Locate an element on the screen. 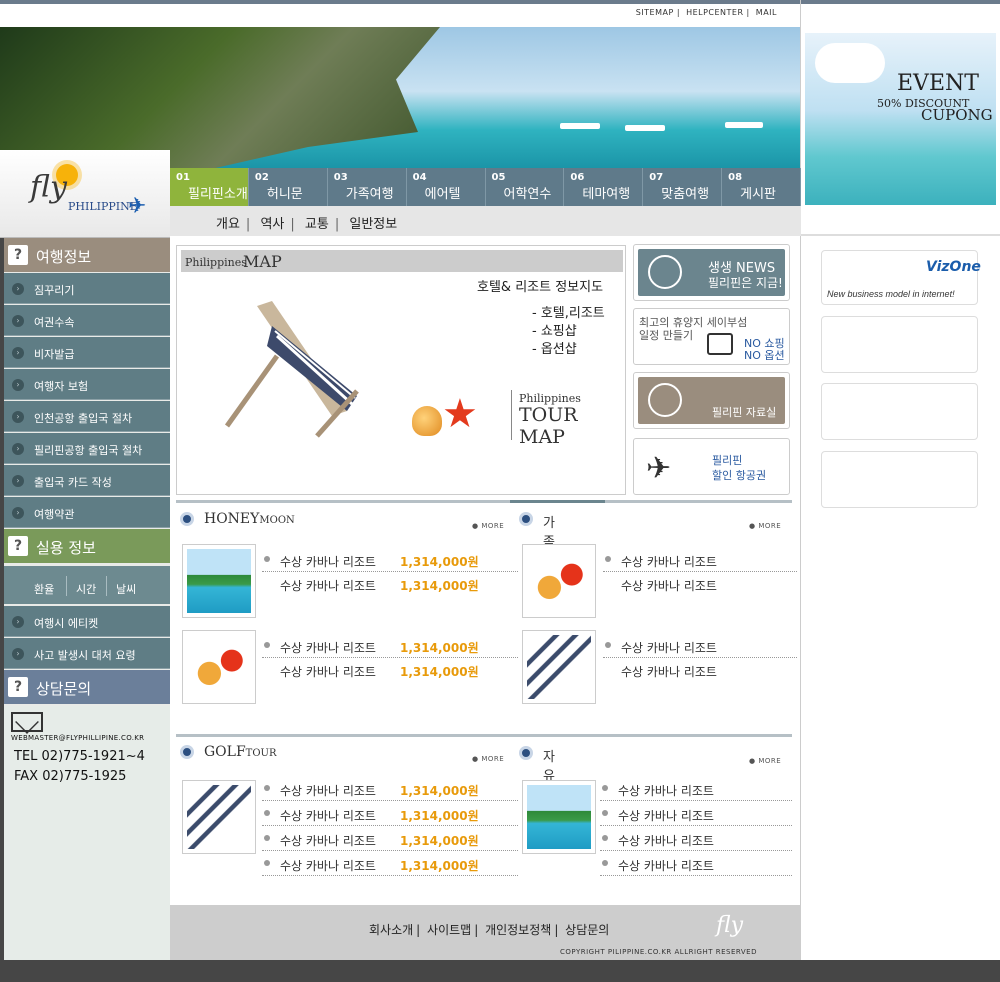  nav-item-family: 03 가족여행 is located at coordinates (367, 187).